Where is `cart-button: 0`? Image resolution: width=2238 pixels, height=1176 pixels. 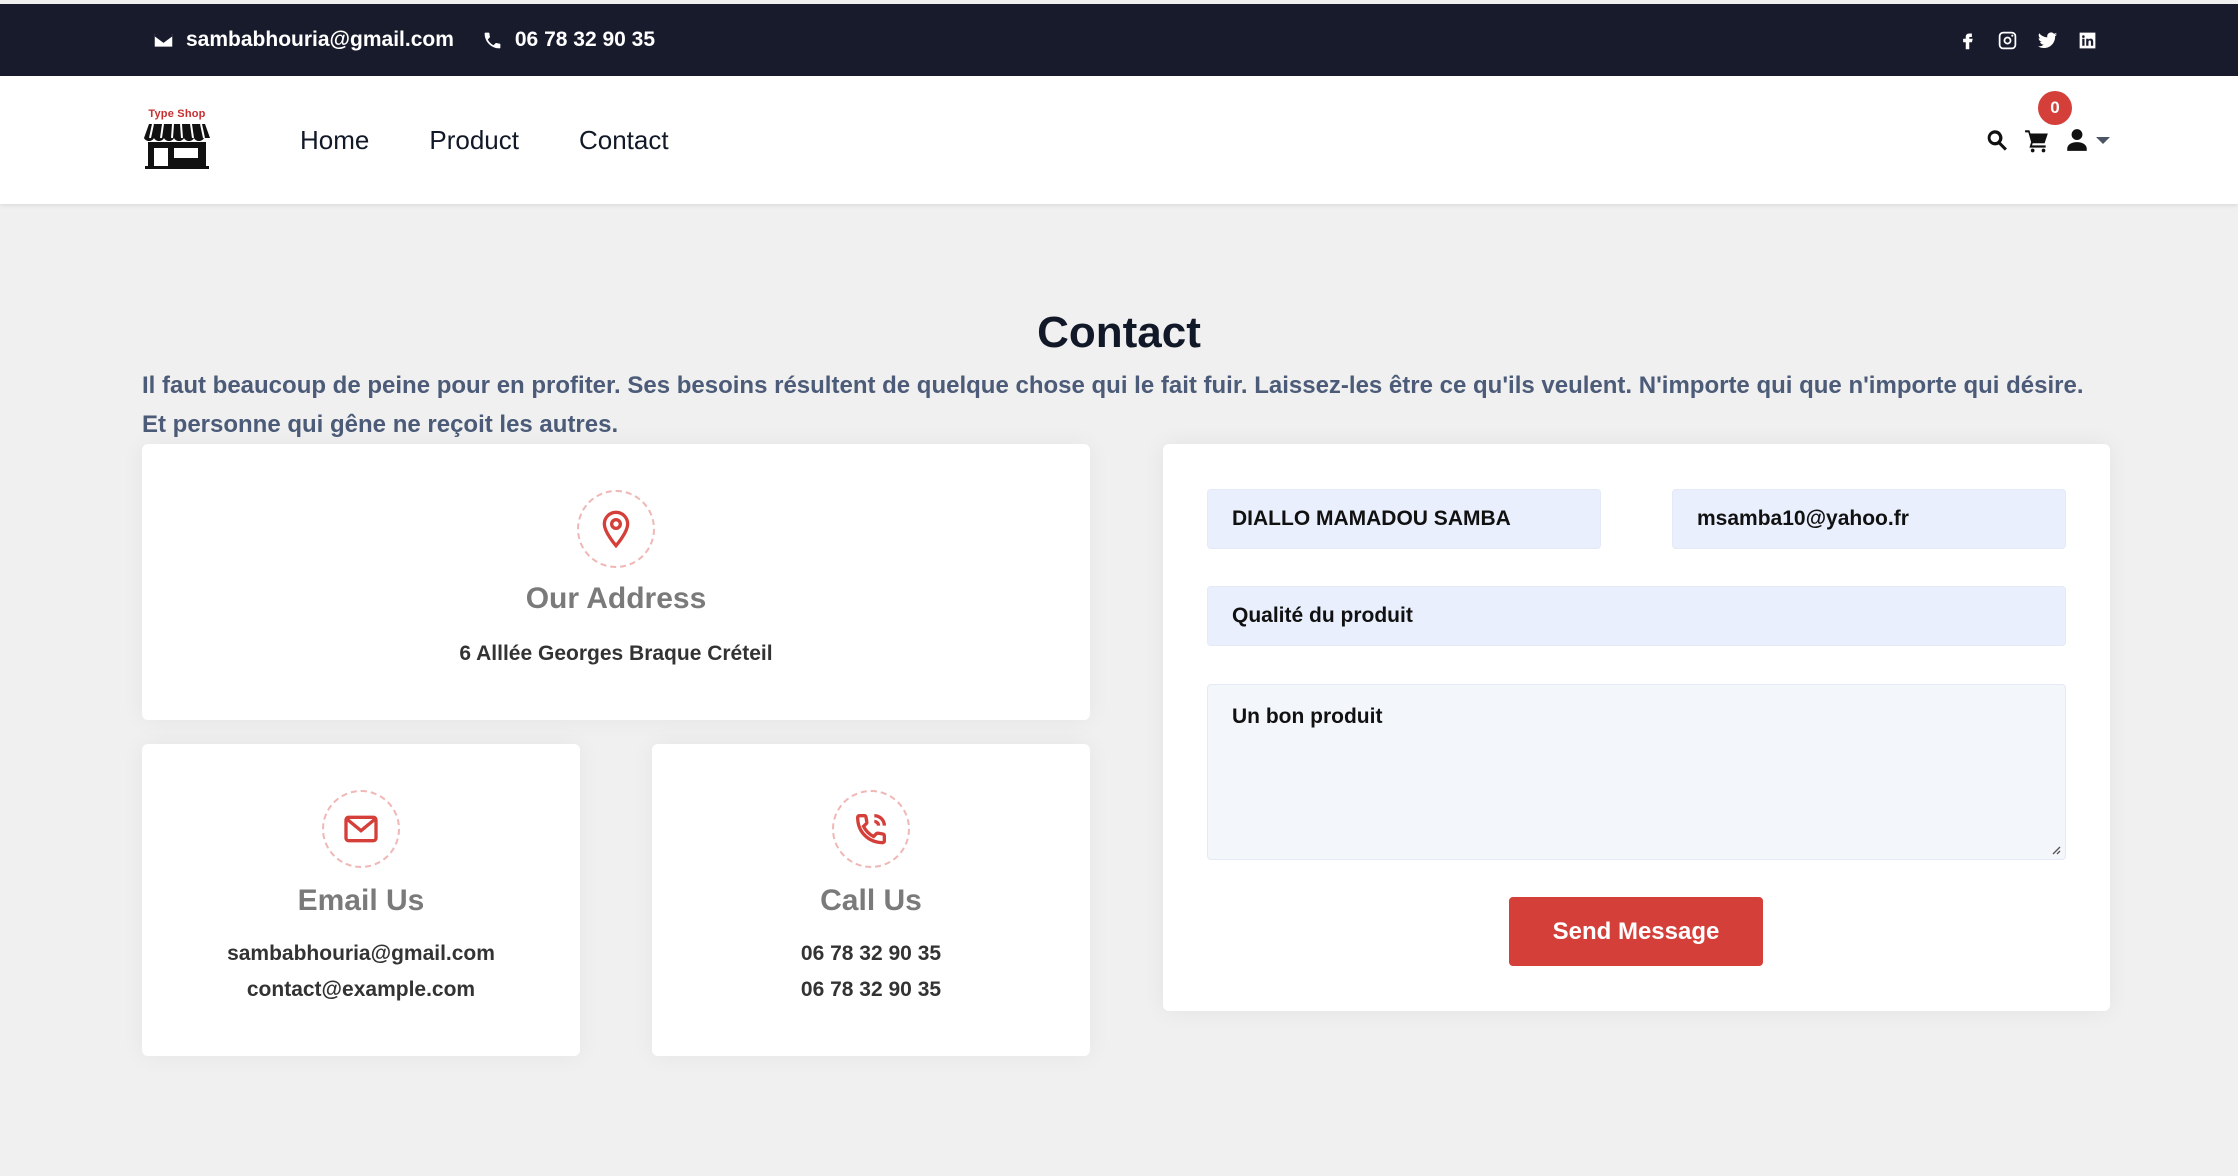
cart-button: 0 is located at coordinates (2048, 122).